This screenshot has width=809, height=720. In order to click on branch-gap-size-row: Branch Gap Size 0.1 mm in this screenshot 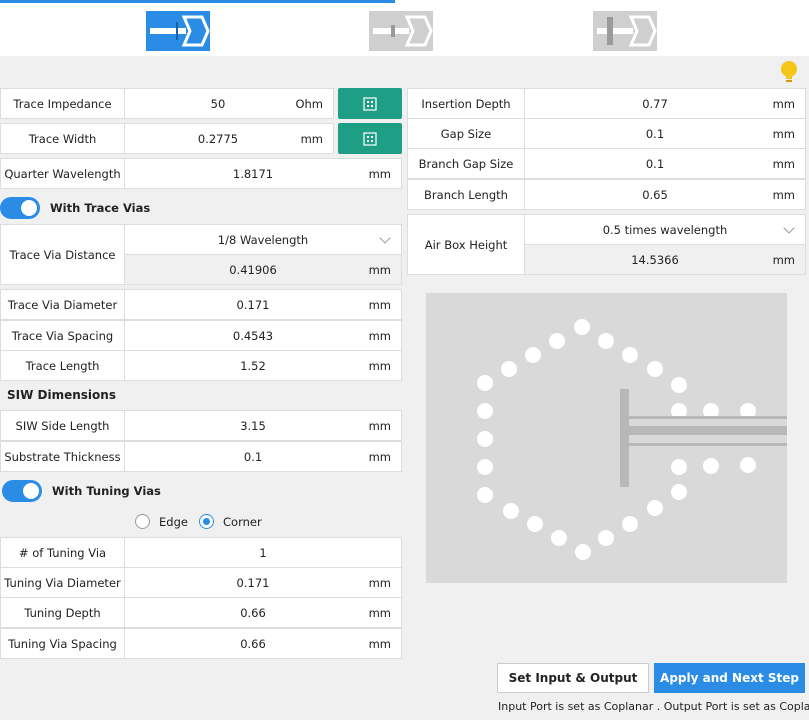, I will do `click(606, 163)`.